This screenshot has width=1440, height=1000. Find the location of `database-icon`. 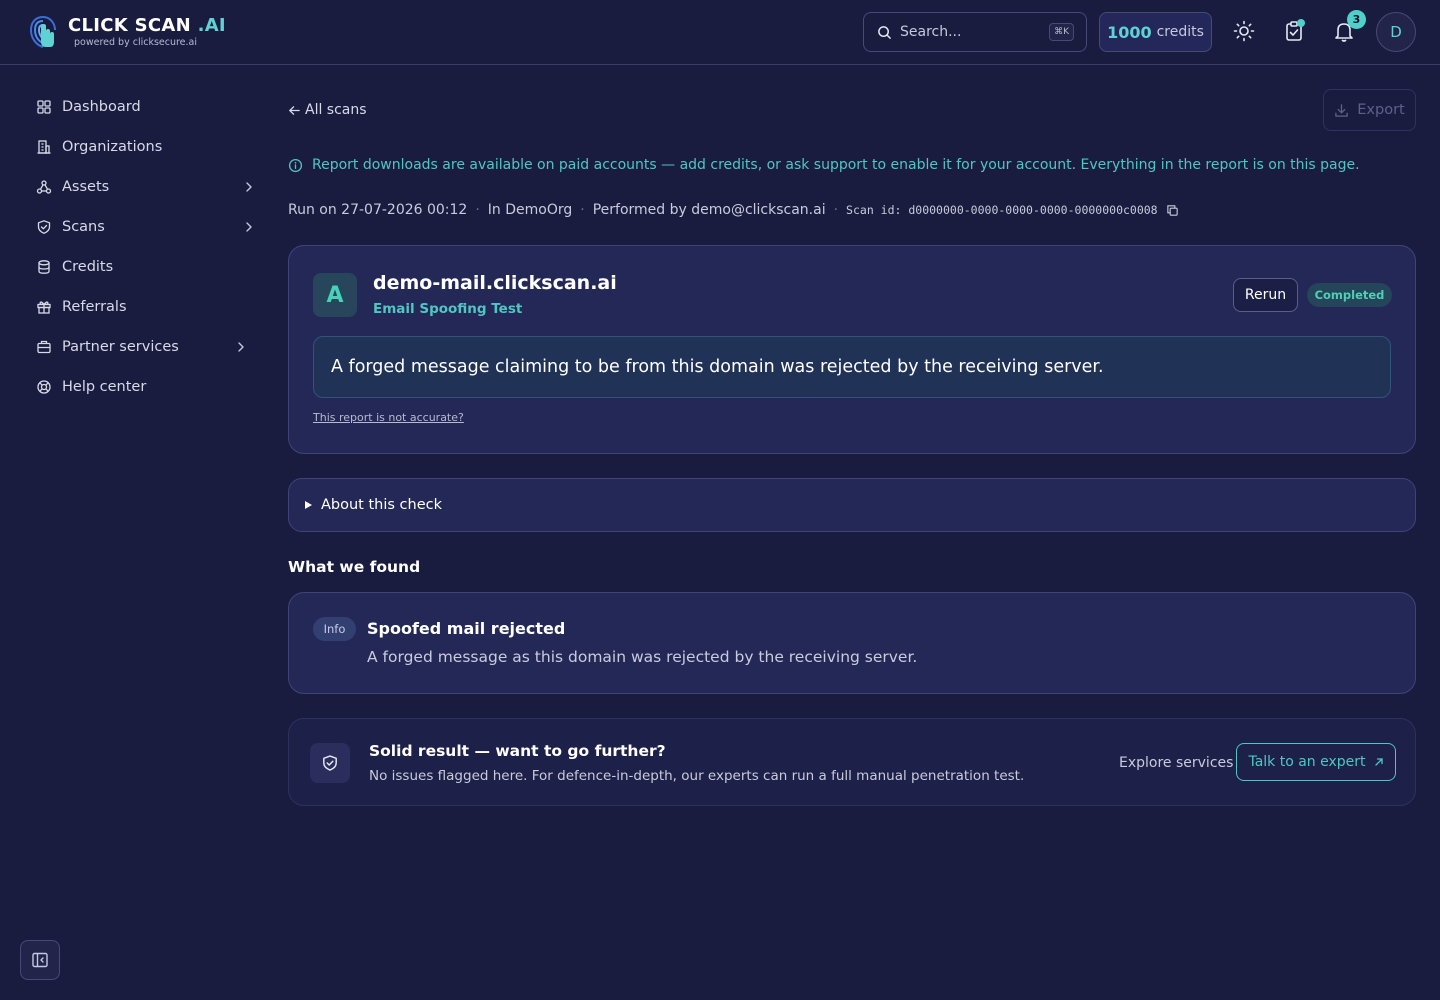

database-icon is located at coordinates (44, 267).